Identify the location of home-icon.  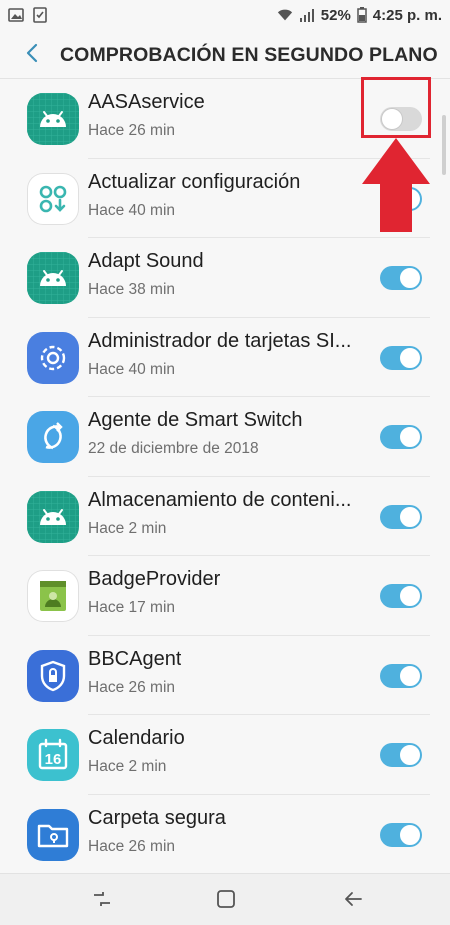
(226, 901).